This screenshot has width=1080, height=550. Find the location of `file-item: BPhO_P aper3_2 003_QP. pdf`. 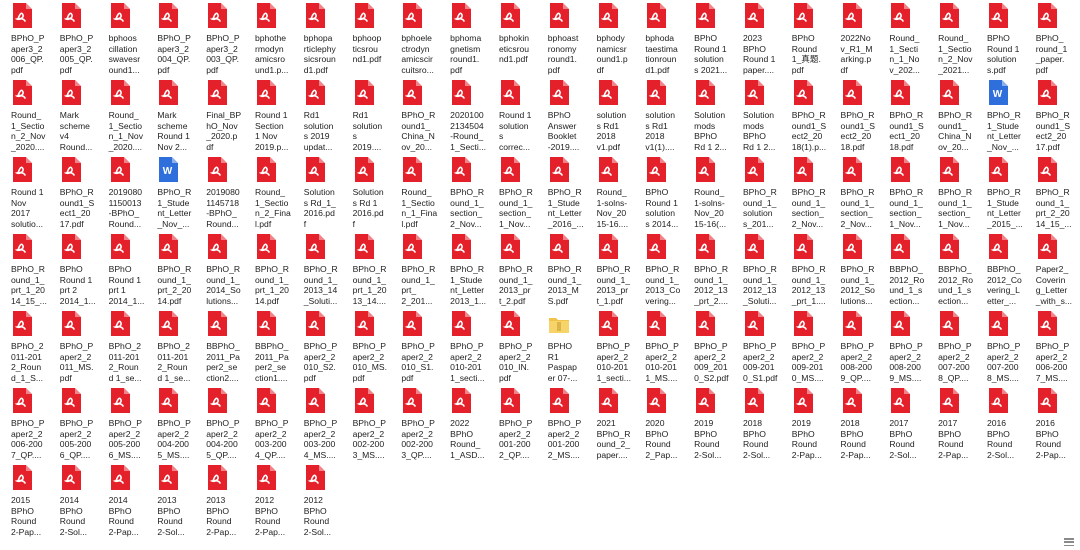

file-item: BPhO_P aper3_2 003_QP. pdf is located at coordinates (223, 38).